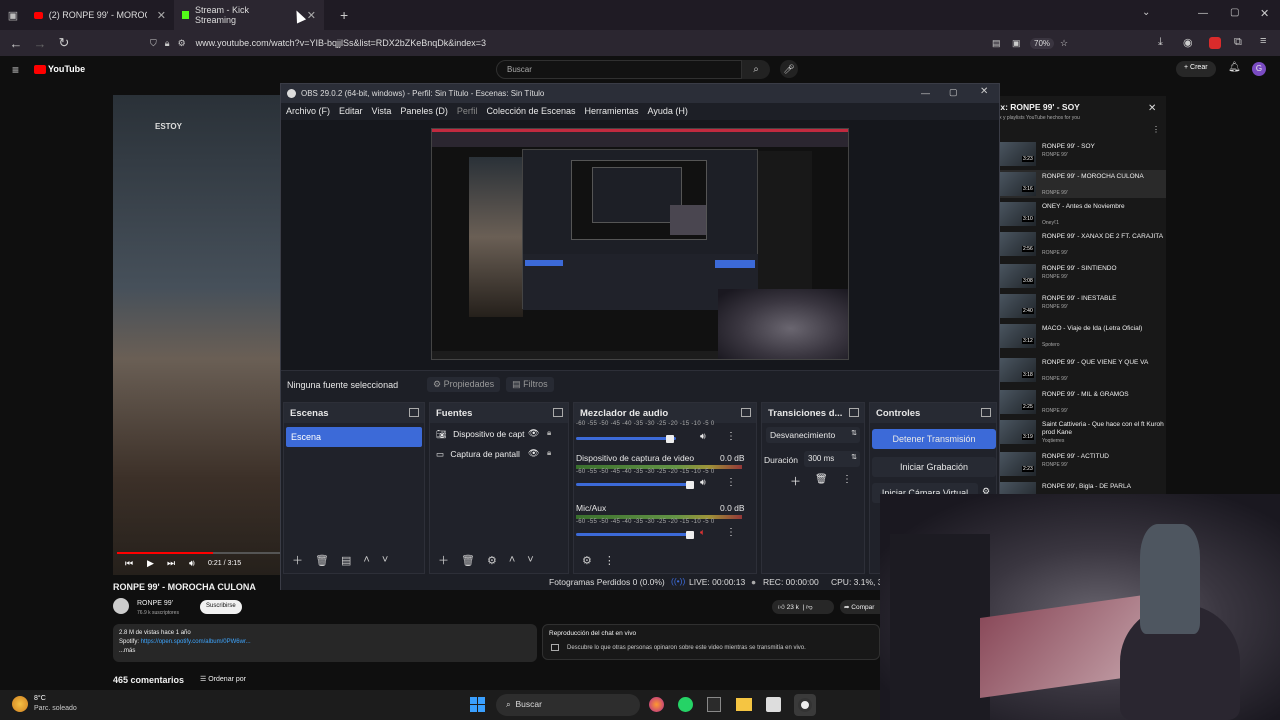  What do you see at coordinates (221, 607) in the screenshot?
I see `subscribe-button: Suscribirse` at bounding box center [221, 607].